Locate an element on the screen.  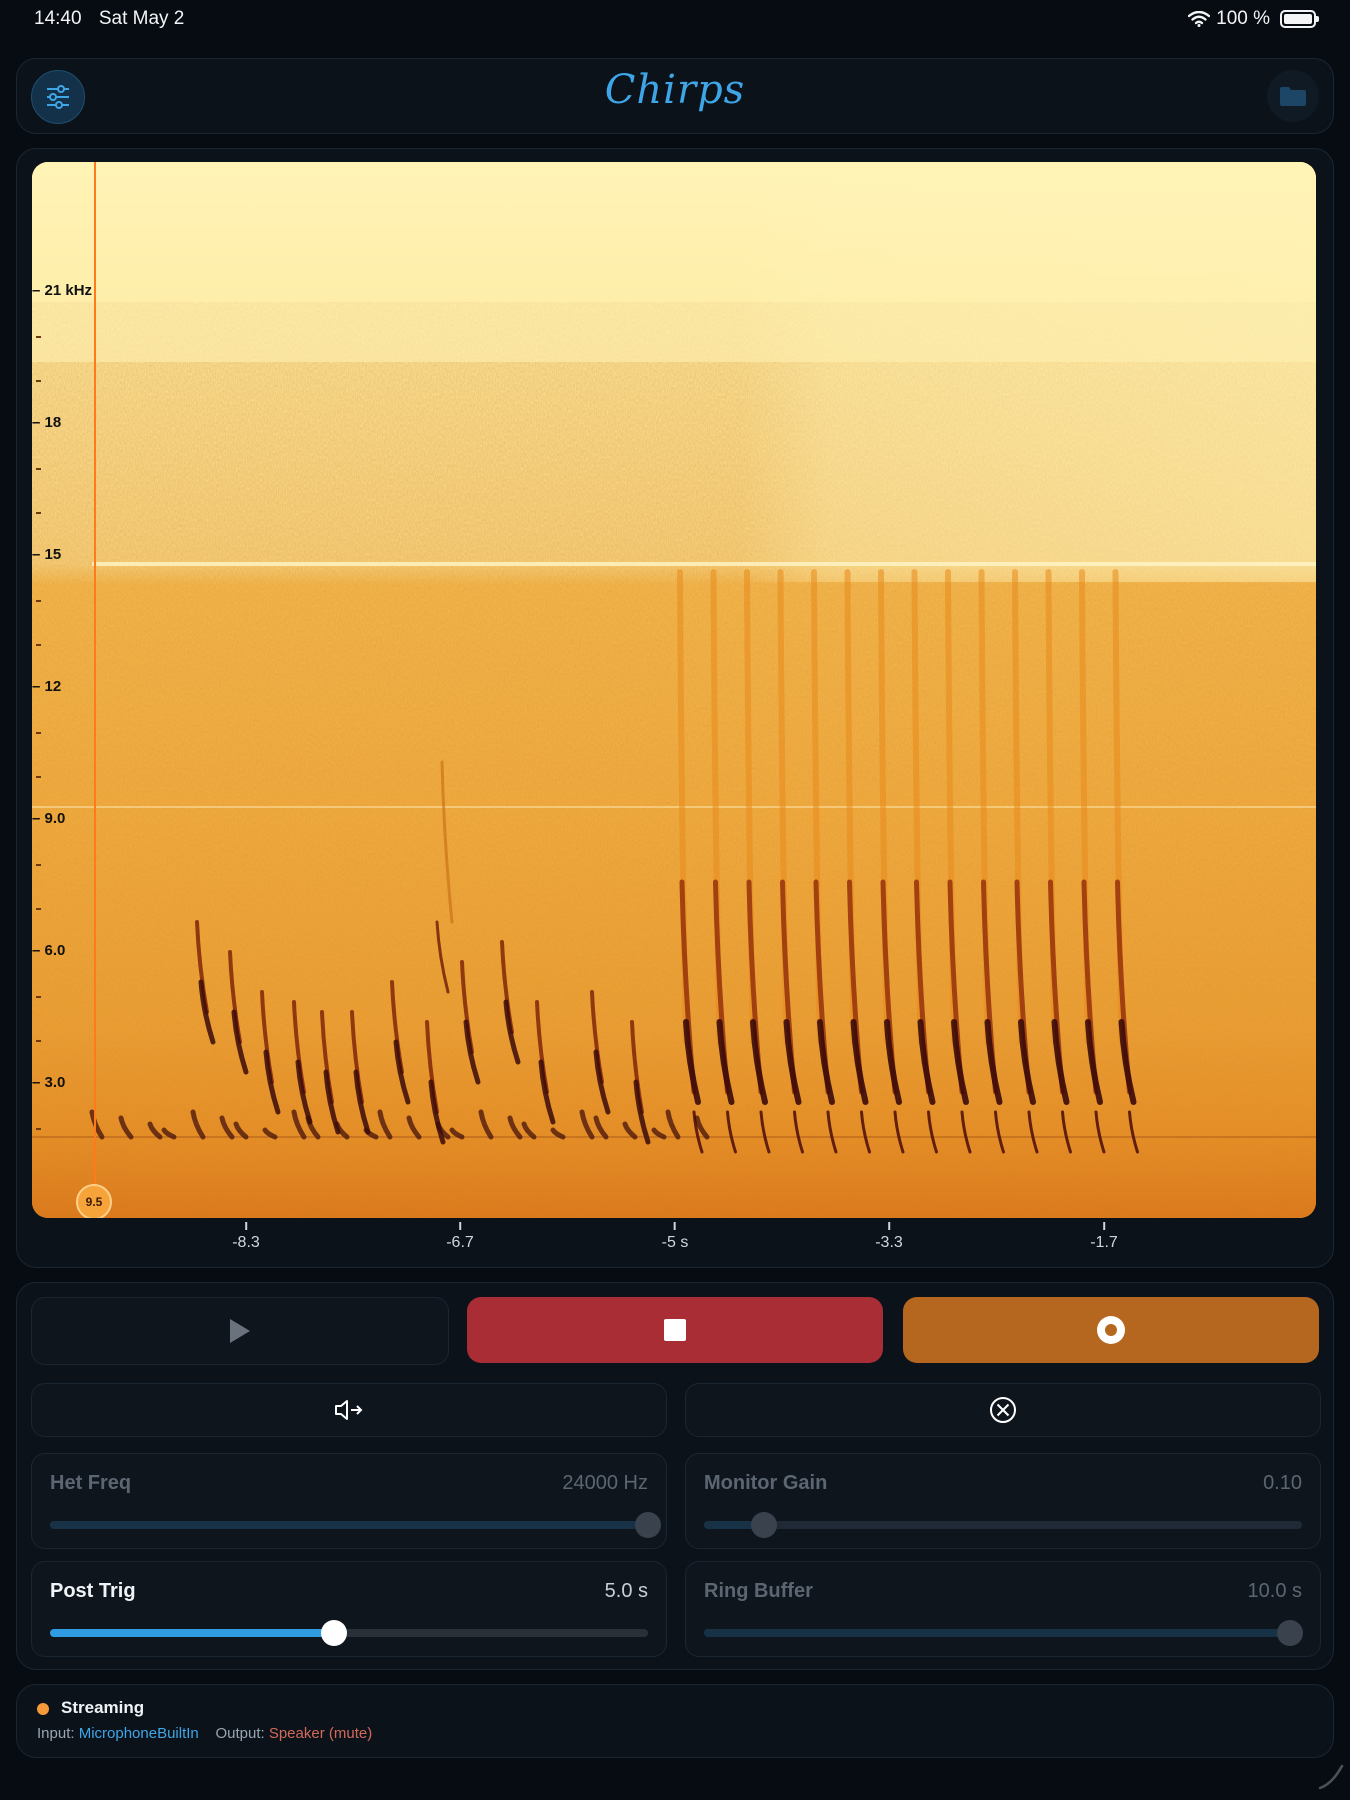
post-trig-label: Post Trig is located at coordinates (93, 1591).